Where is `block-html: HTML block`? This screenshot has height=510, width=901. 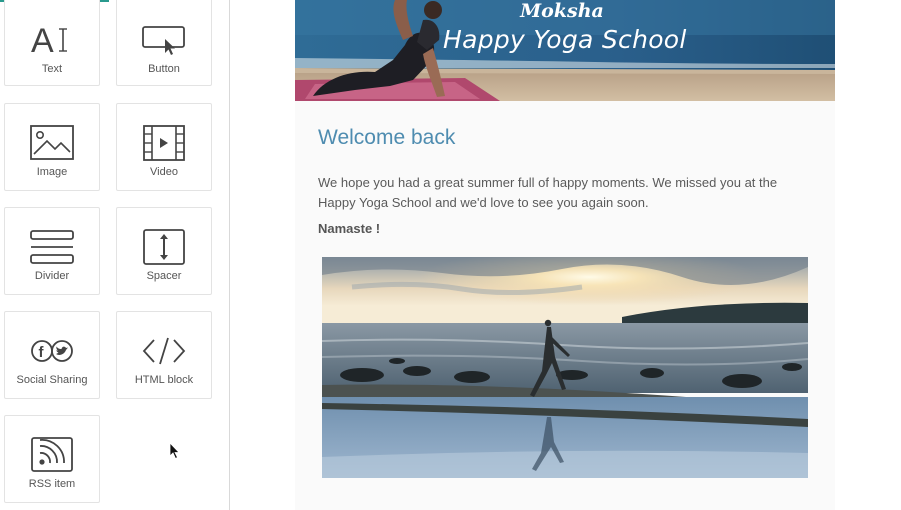
block-html: HTML block is located at coordinates (164, 355).